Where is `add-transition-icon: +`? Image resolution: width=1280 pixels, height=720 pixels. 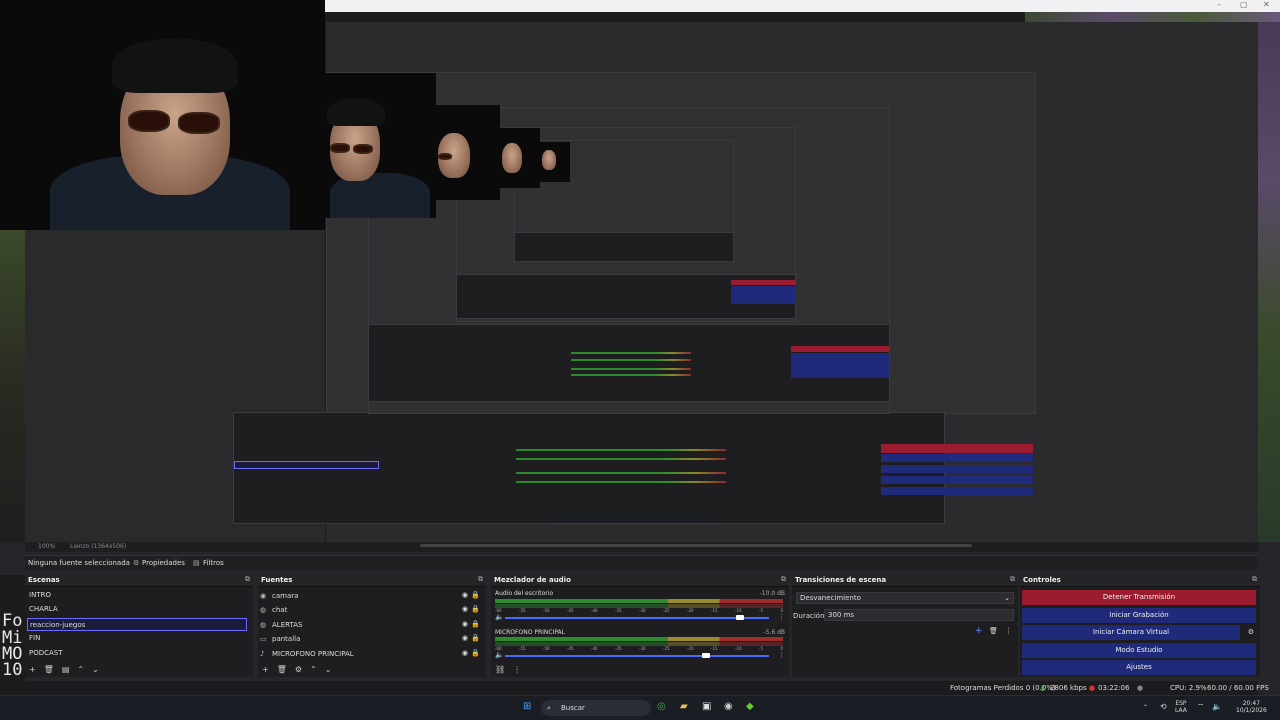 add-transition-icon: + is located at coordinates (979, 631).